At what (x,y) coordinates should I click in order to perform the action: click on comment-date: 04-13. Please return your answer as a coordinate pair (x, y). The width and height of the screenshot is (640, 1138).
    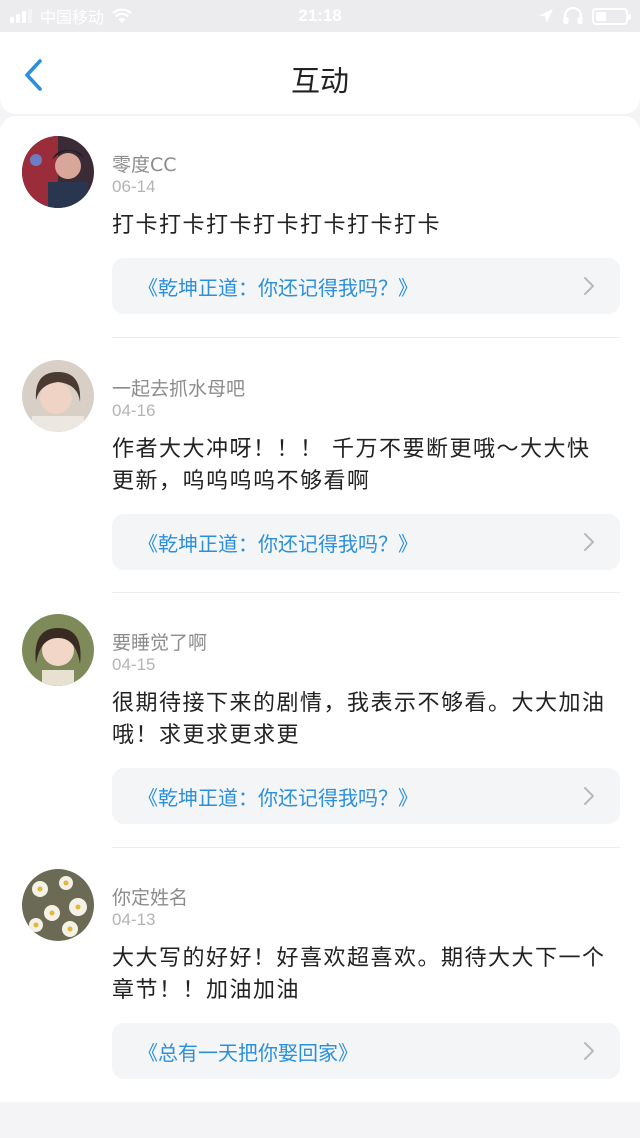
    Looking at the image, I should click on (134, 919).